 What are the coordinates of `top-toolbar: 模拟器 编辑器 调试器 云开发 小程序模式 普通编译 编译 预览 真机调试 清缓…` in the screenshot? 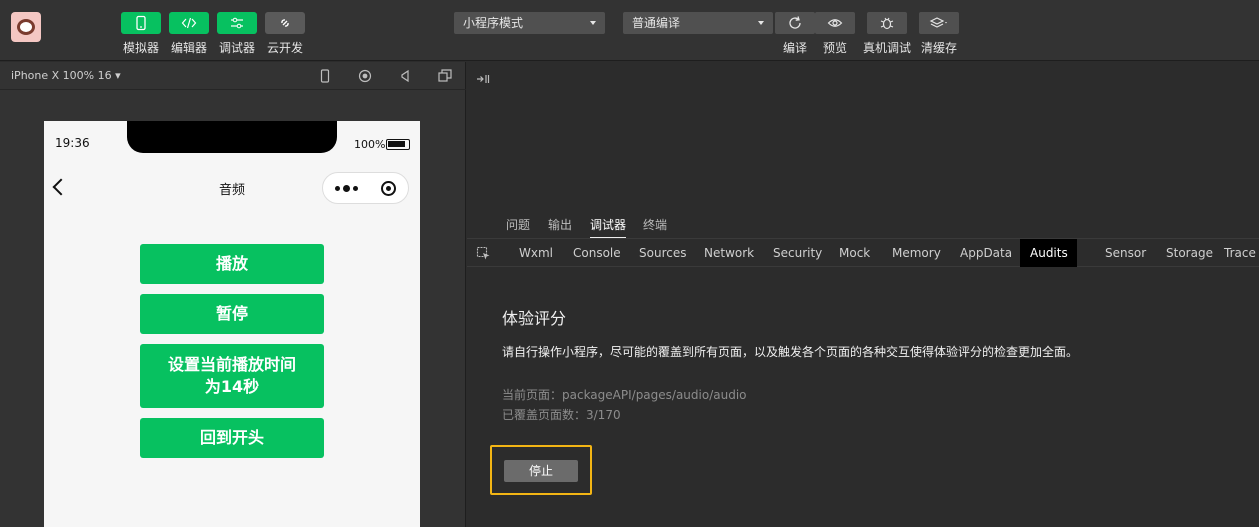 It's located at (629, 30).